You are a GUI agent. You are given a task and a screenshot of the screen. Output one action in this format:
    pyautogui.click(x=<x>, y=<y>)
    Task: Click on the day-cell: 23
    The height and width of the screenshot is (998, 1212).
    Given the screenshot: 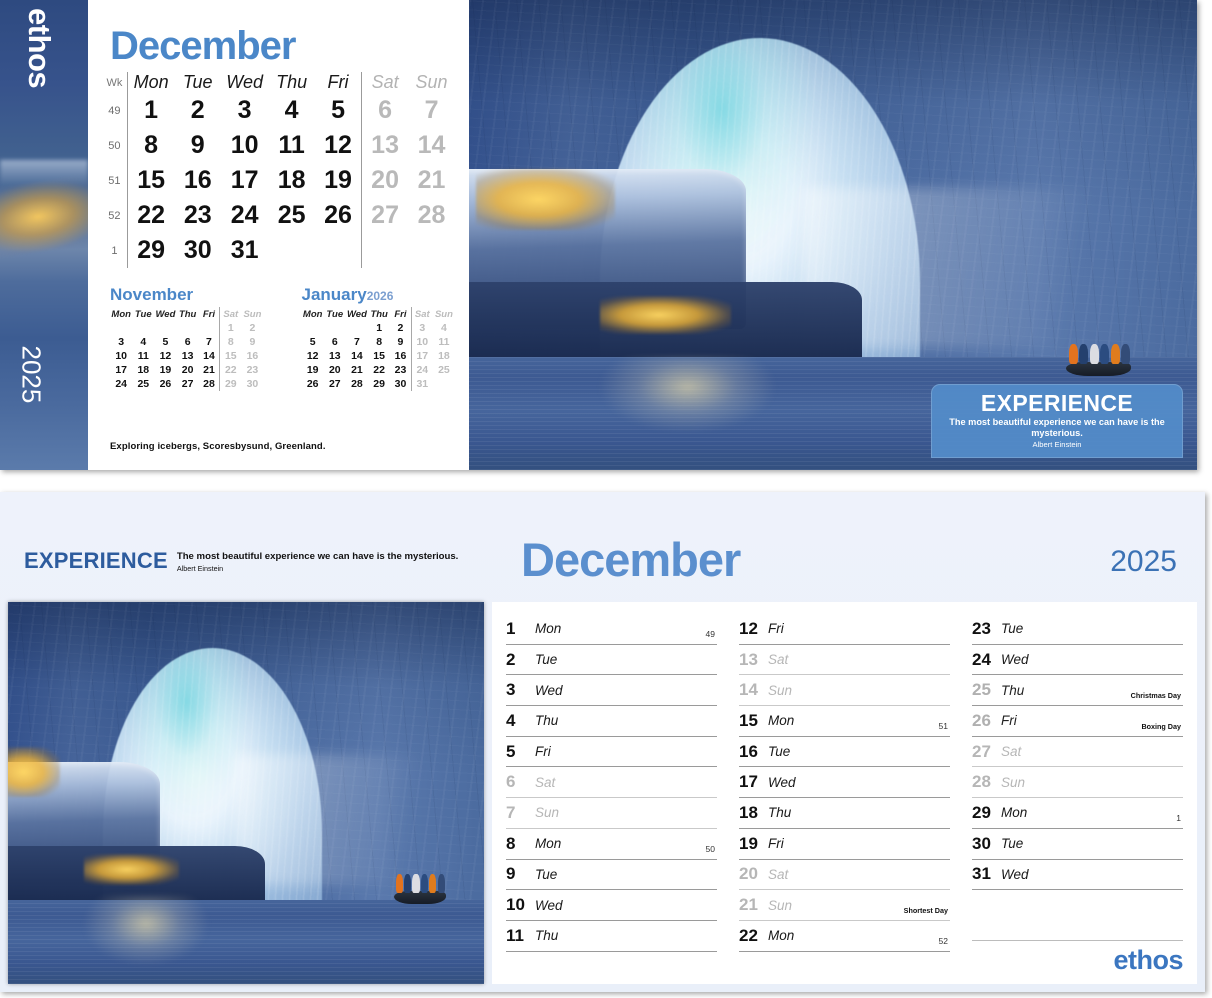 What is the action you would take?
    pyautogui.click(x=197, y=215)
    